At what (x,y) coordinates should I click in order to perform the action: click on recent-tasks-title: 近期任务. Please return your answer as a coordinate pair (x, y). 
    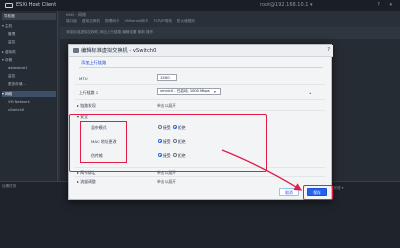
    Looking at the image, I should click on (9, 186).